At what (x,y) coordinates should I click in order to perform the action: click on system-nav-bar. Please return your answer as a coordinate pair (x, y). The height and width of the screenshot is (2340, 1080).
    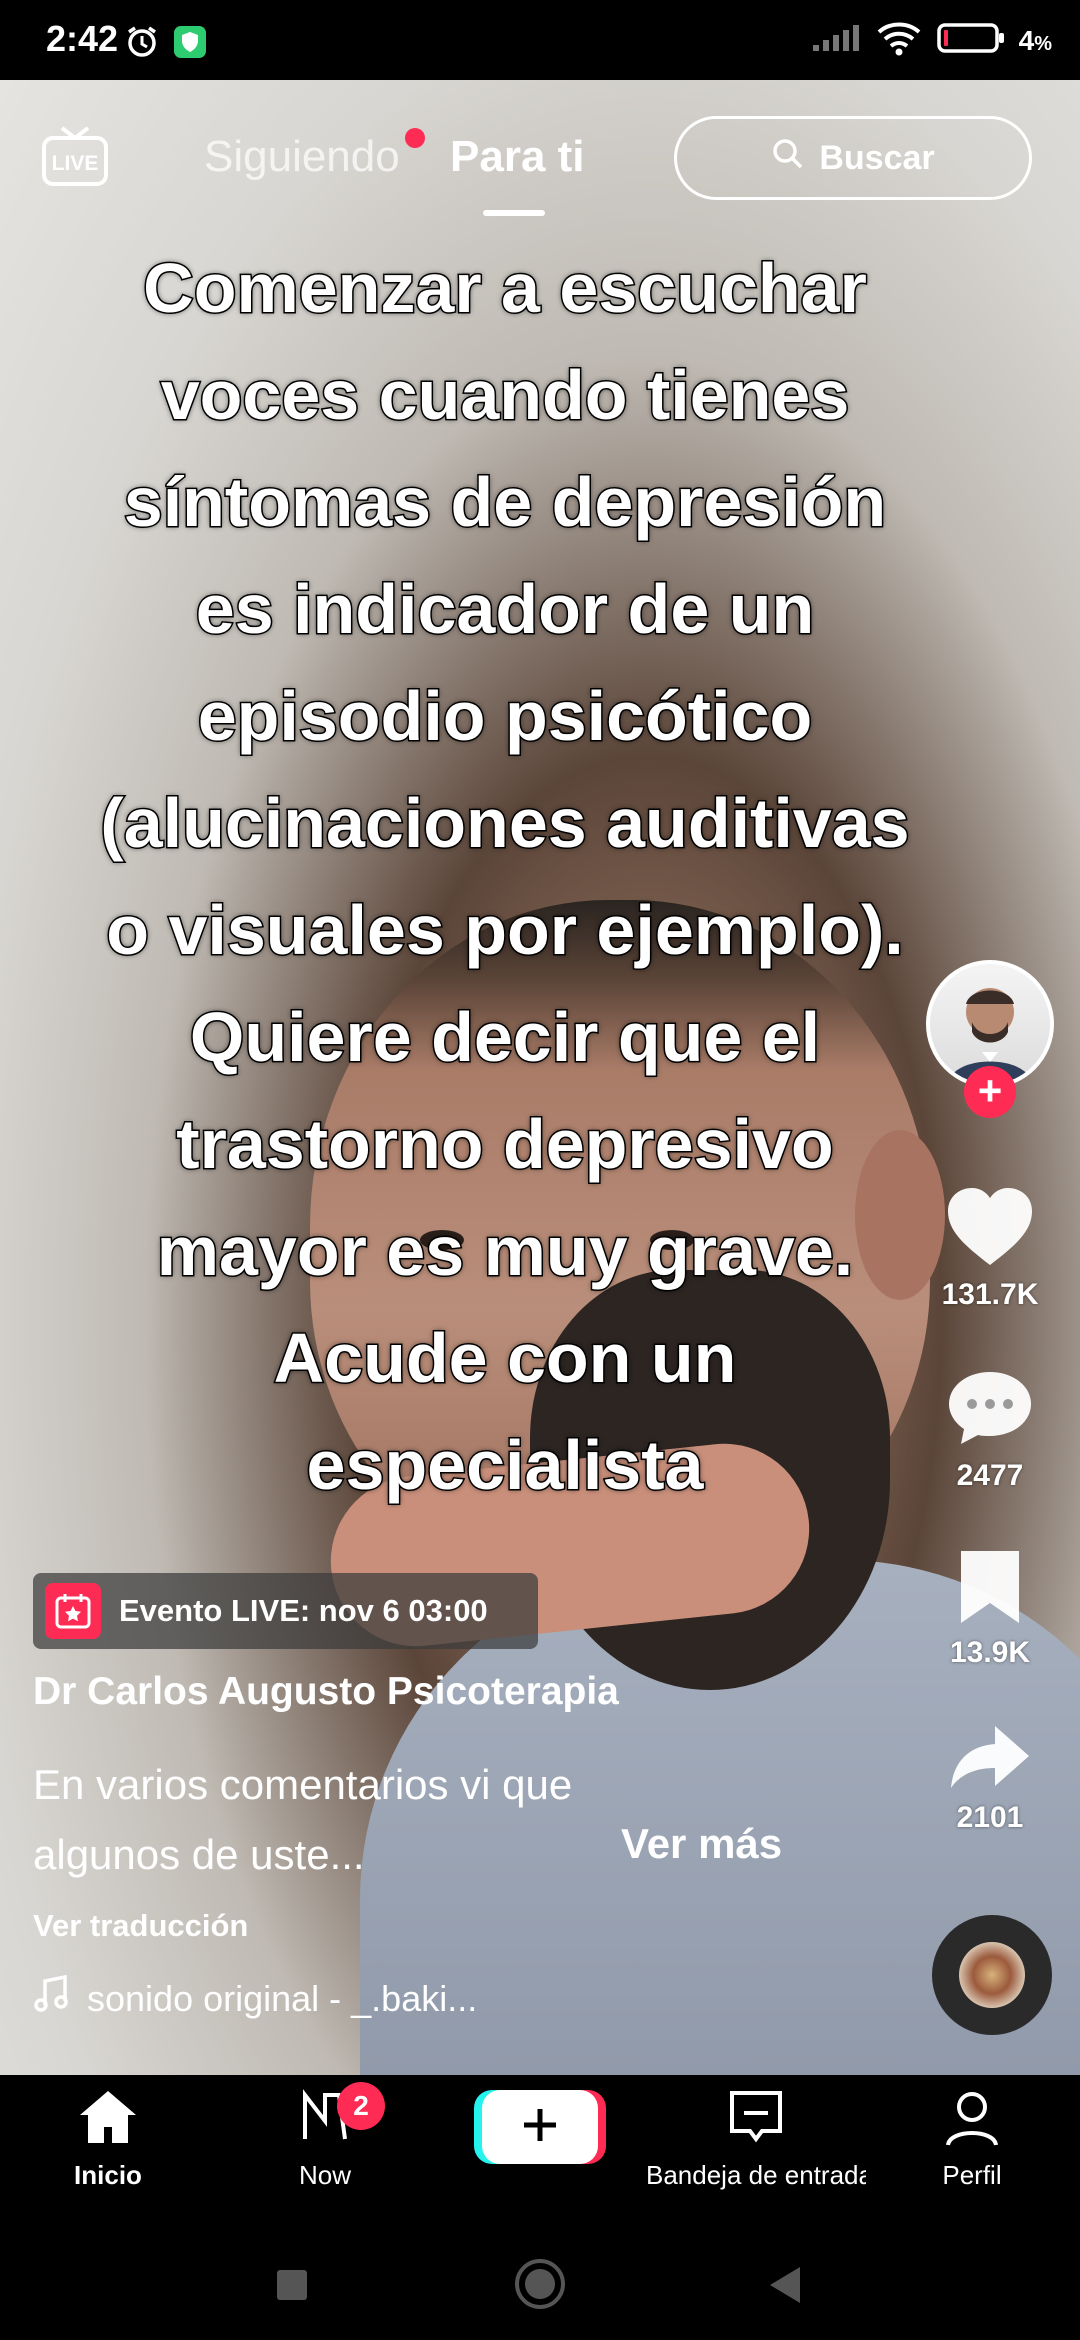
    Looking at the image, I should click on (540, 2282).